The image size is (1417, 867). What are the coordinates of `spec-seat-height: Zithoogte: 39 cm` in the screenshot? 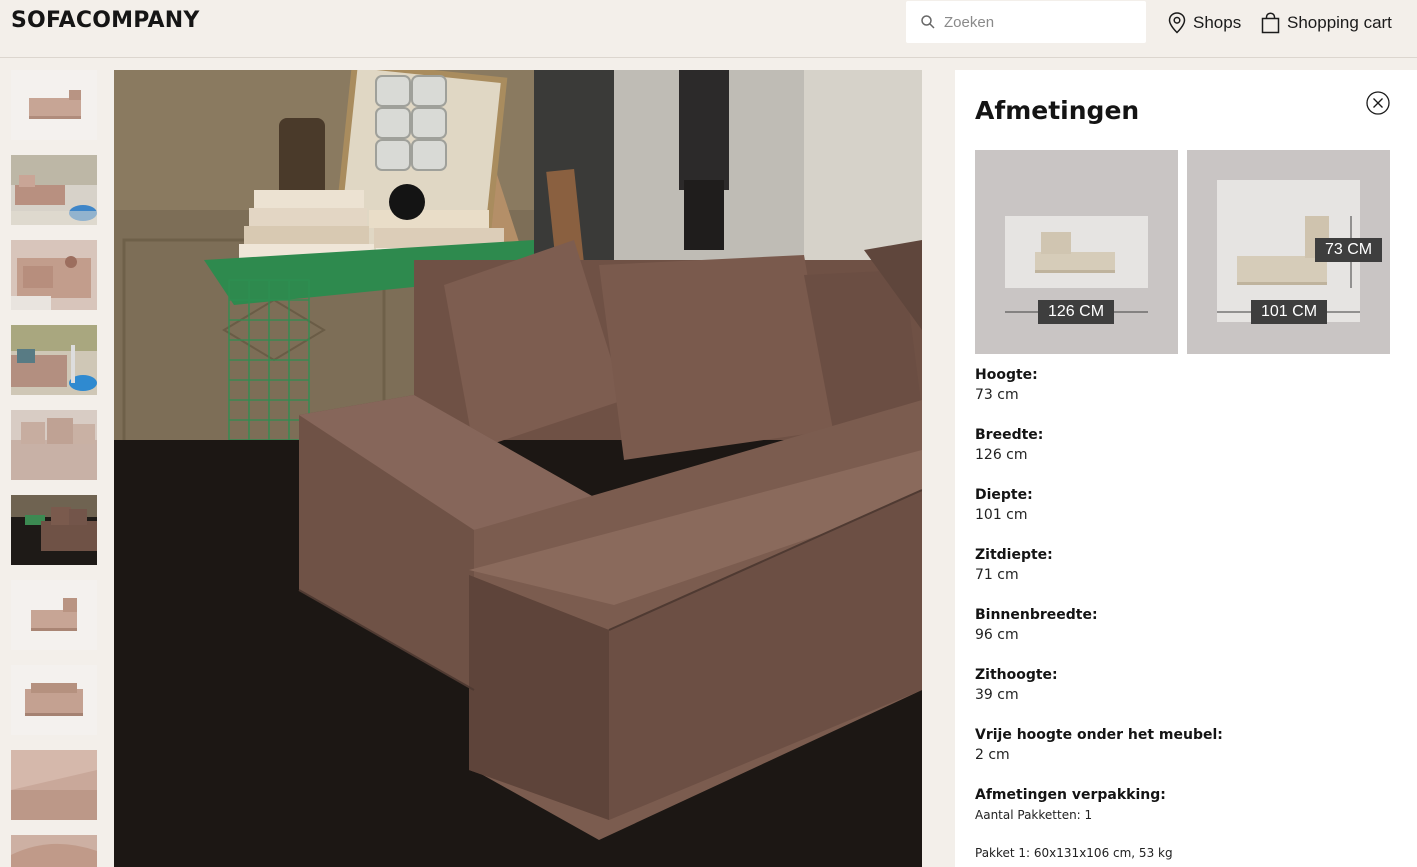 It's located at (1185, 685).